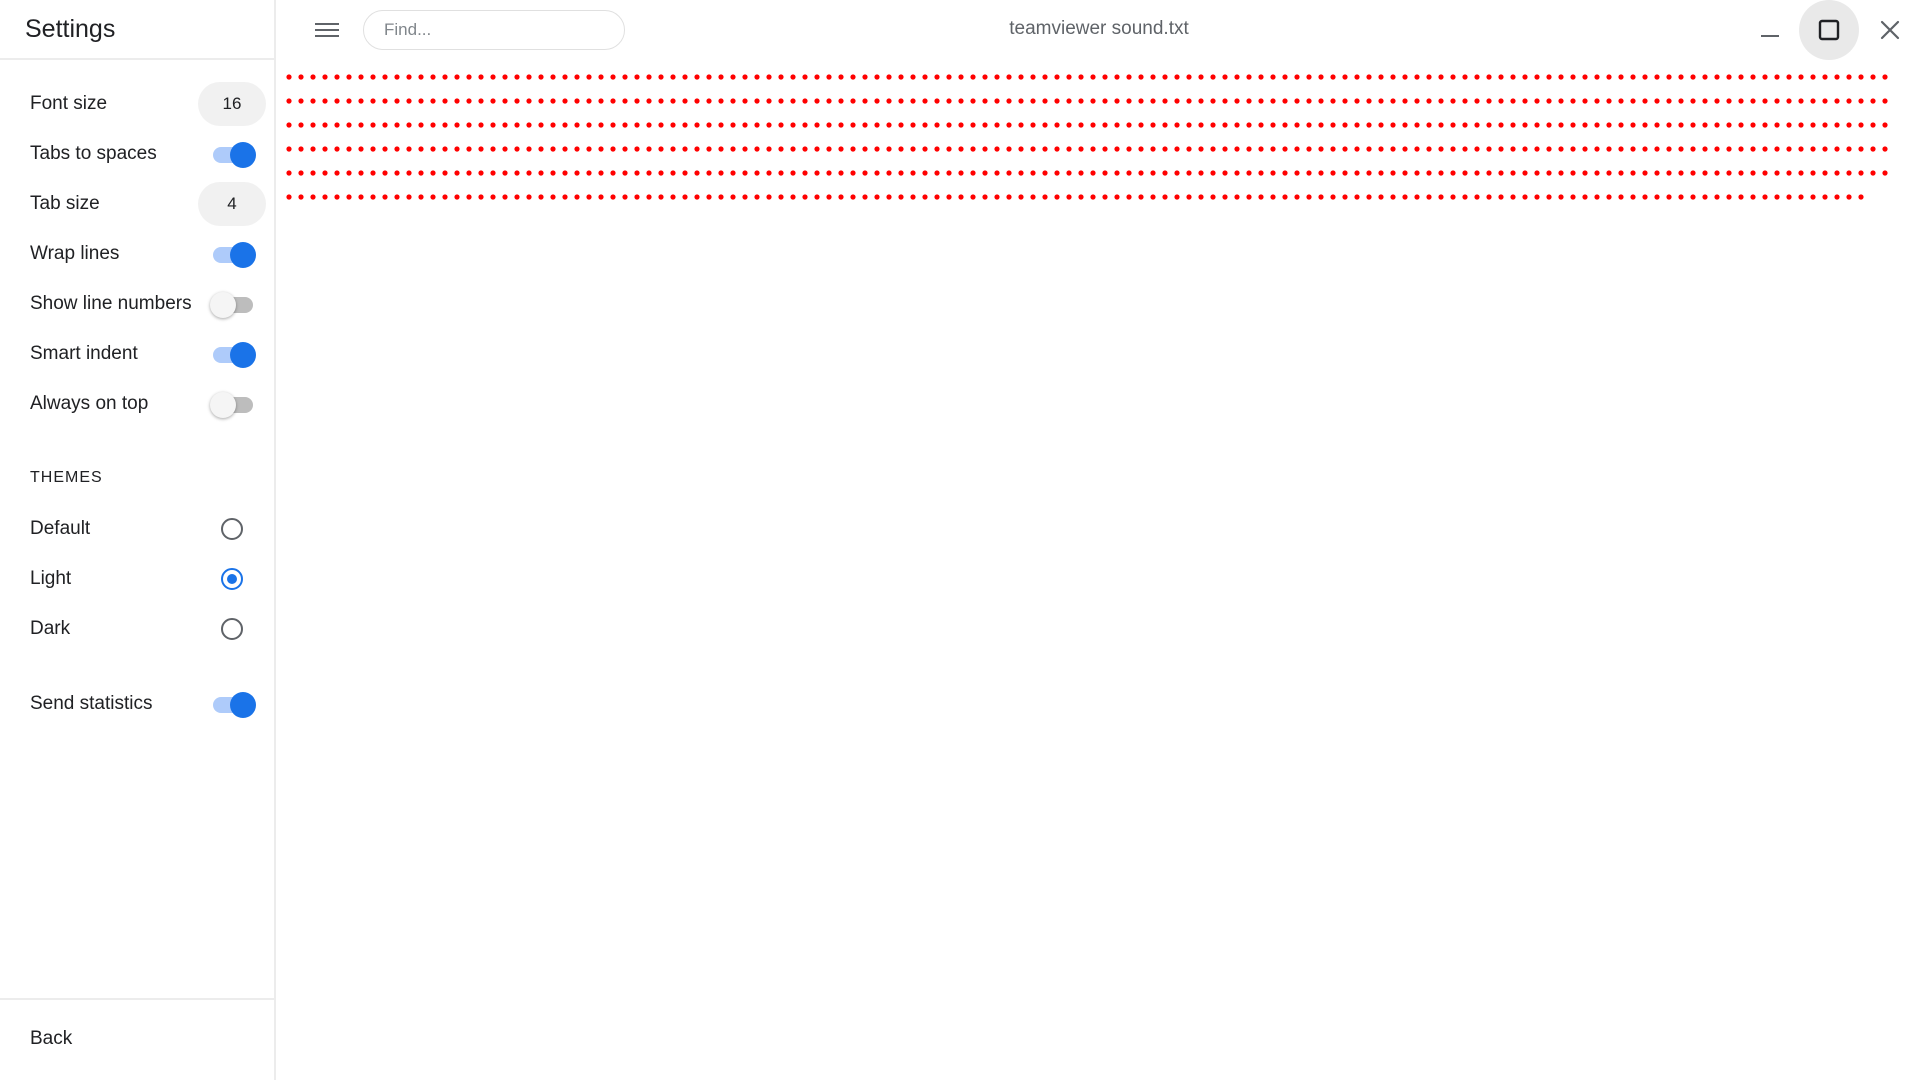 The height and width of the screenshot is (1080, 1920). Describe the element at coordinates (232, 104) in the screenshot. I see `font-size-input: 16` at that location.